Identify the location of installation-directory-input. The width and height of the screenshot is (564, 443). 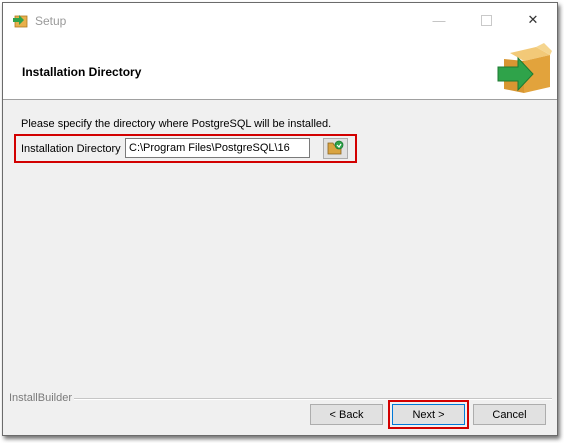
(217, 148).